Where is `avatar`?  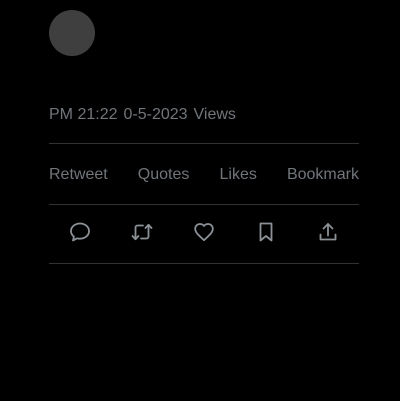 avatar is located at coordinates (72, 33).